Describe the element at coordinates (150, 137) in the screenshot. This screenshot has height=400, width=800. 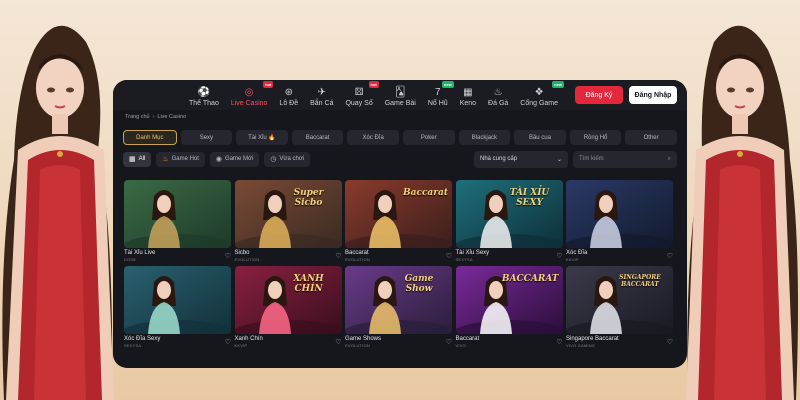
I see `category-tab-0: Danh Mục` at that location.